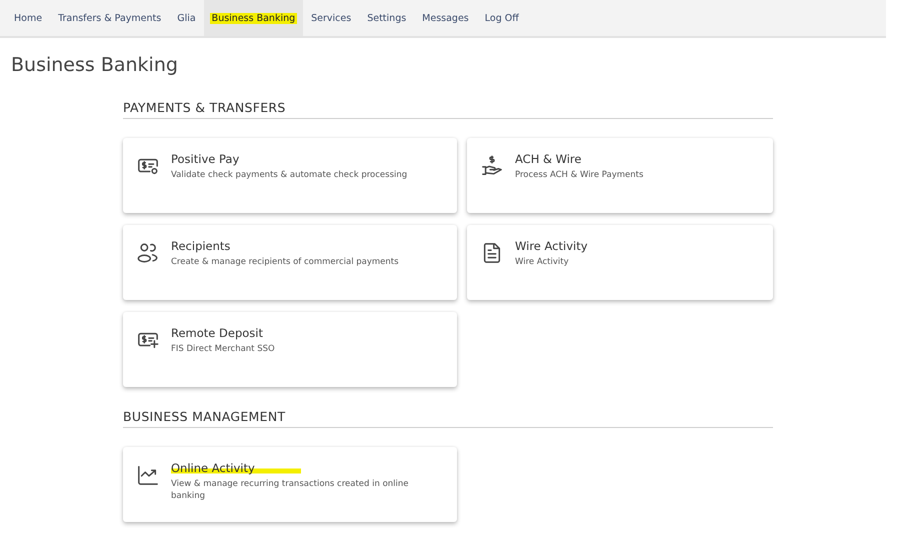  I want to click on feature-card: Positive Pay Validate check payments & automate check processing, so click(290, 175).